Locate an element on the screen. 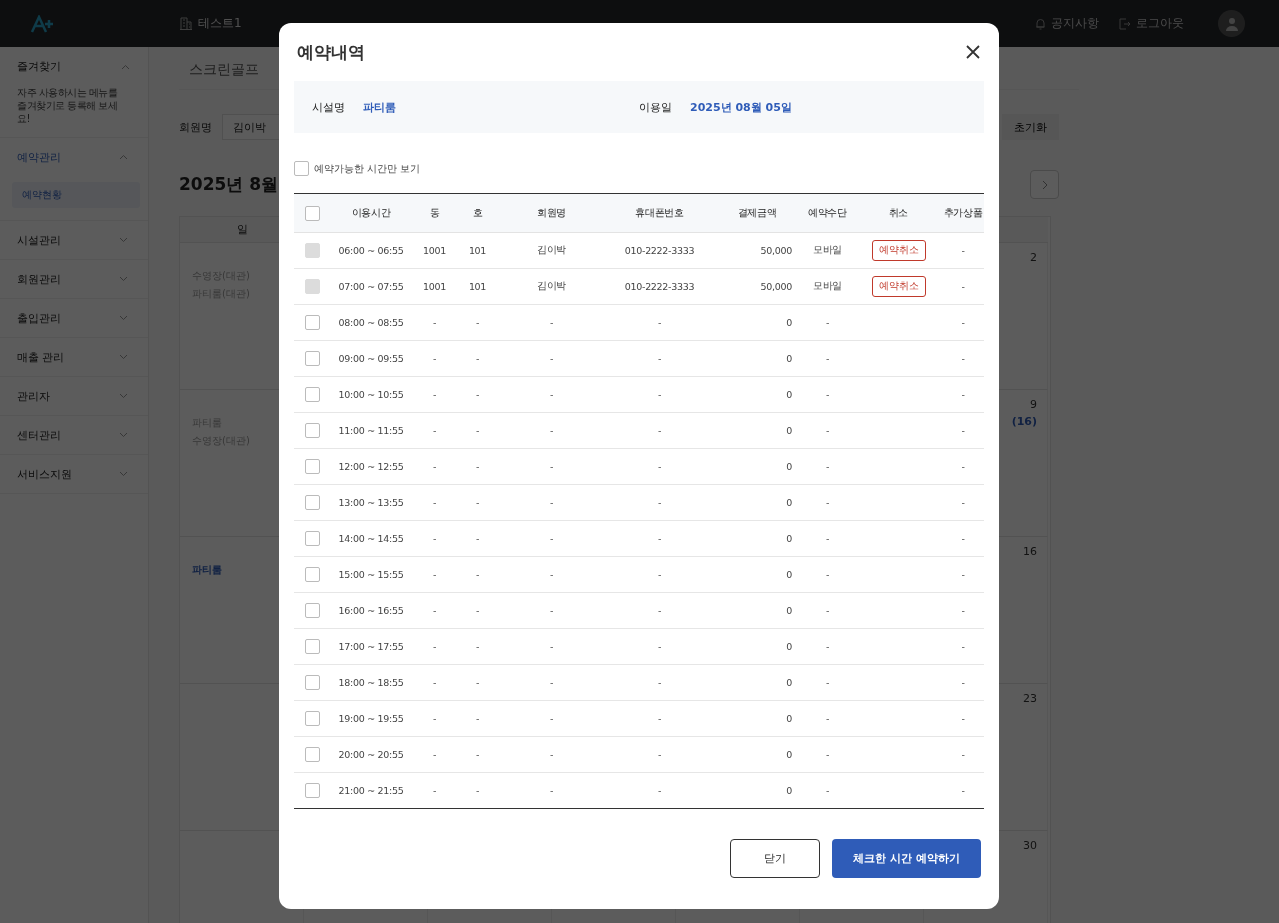 The image size is (1279, 923). chevron-right-icon is located at coordinates (1044, 184).